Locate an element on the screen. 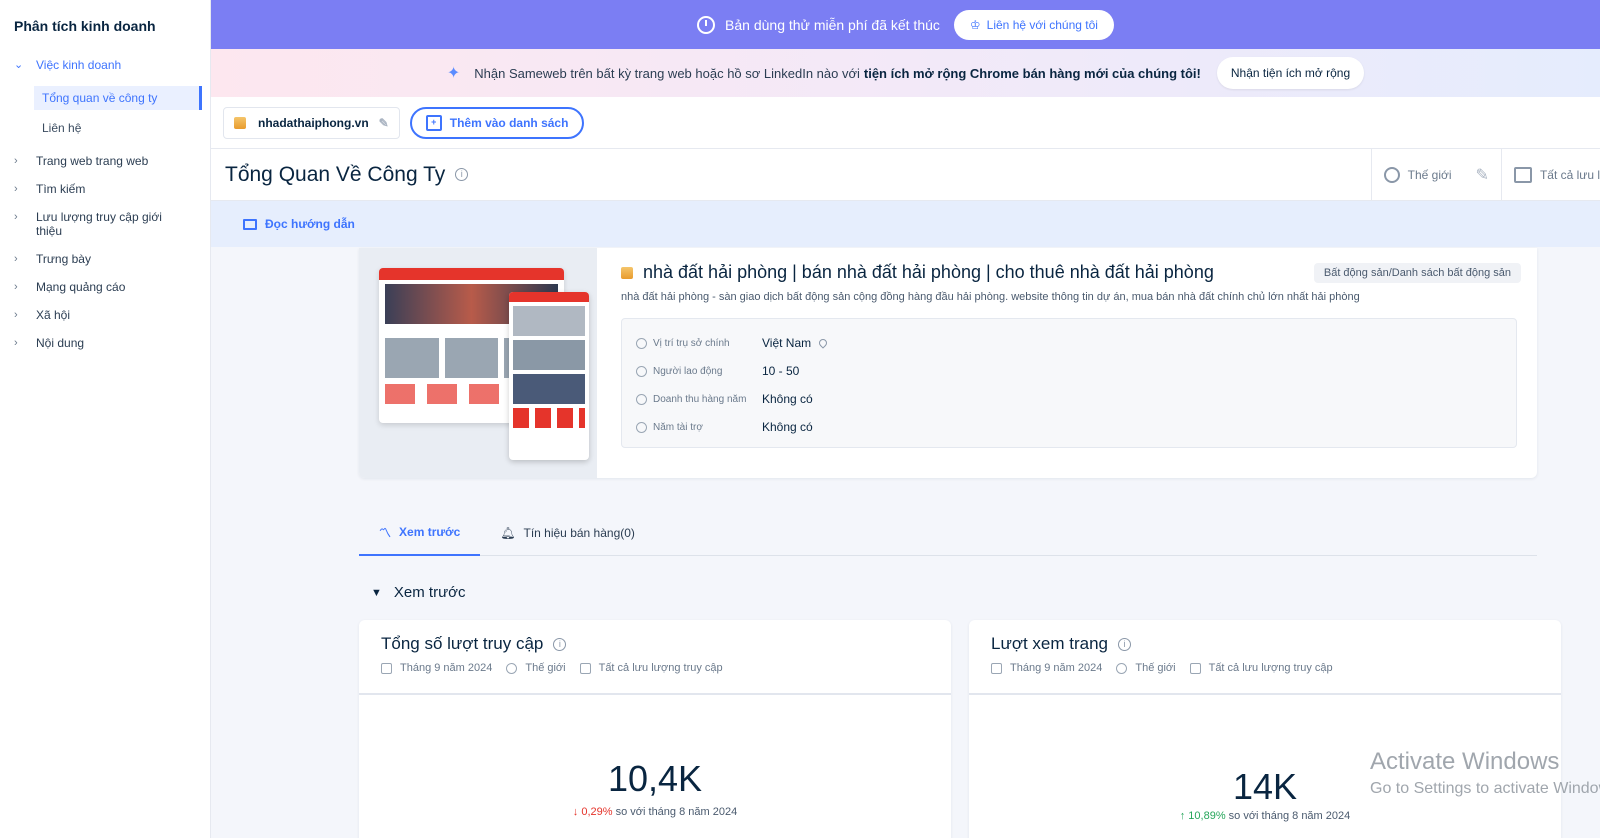 The image size is (1600, 838). add-to-list-label: Thêm vào danh sách is located at coordinates (509, 122).